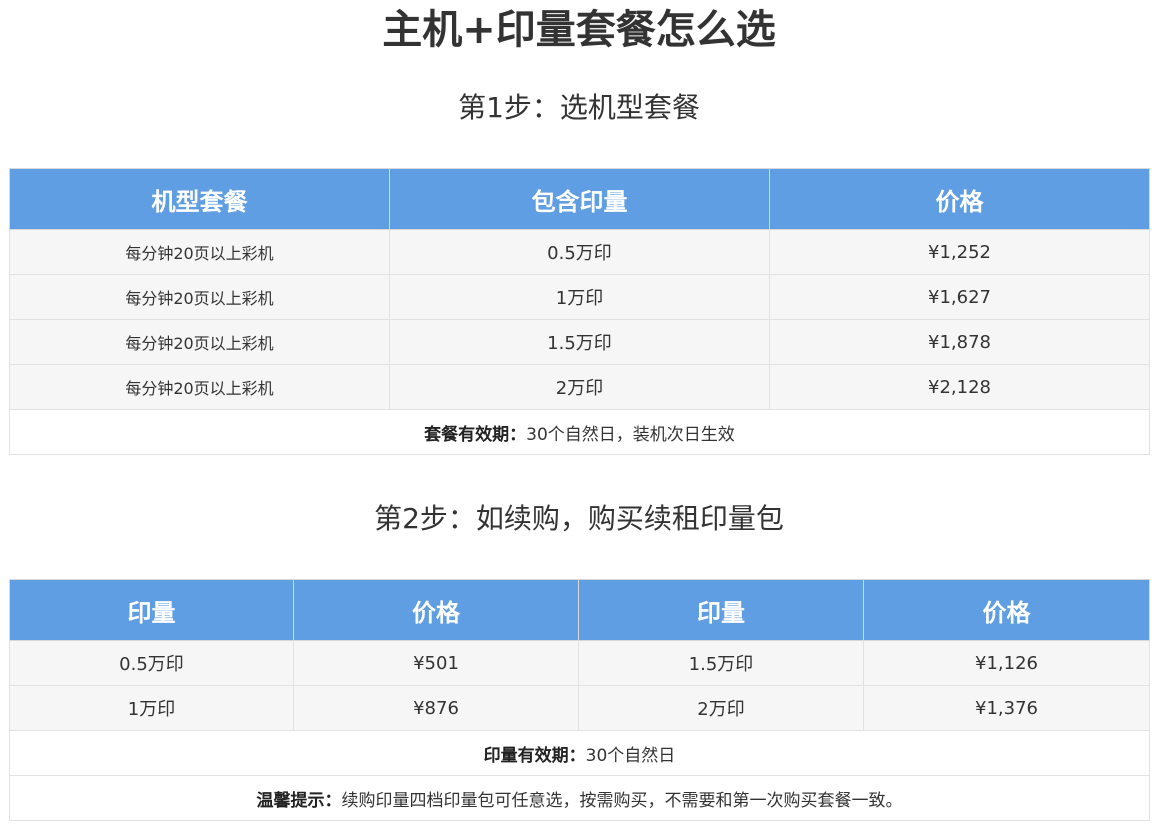 The height and width of the screenshot is (833, 1158). I want to click on validity-note: 套餐有效期：30个自然日，装机次日生效, so click(579, 432).